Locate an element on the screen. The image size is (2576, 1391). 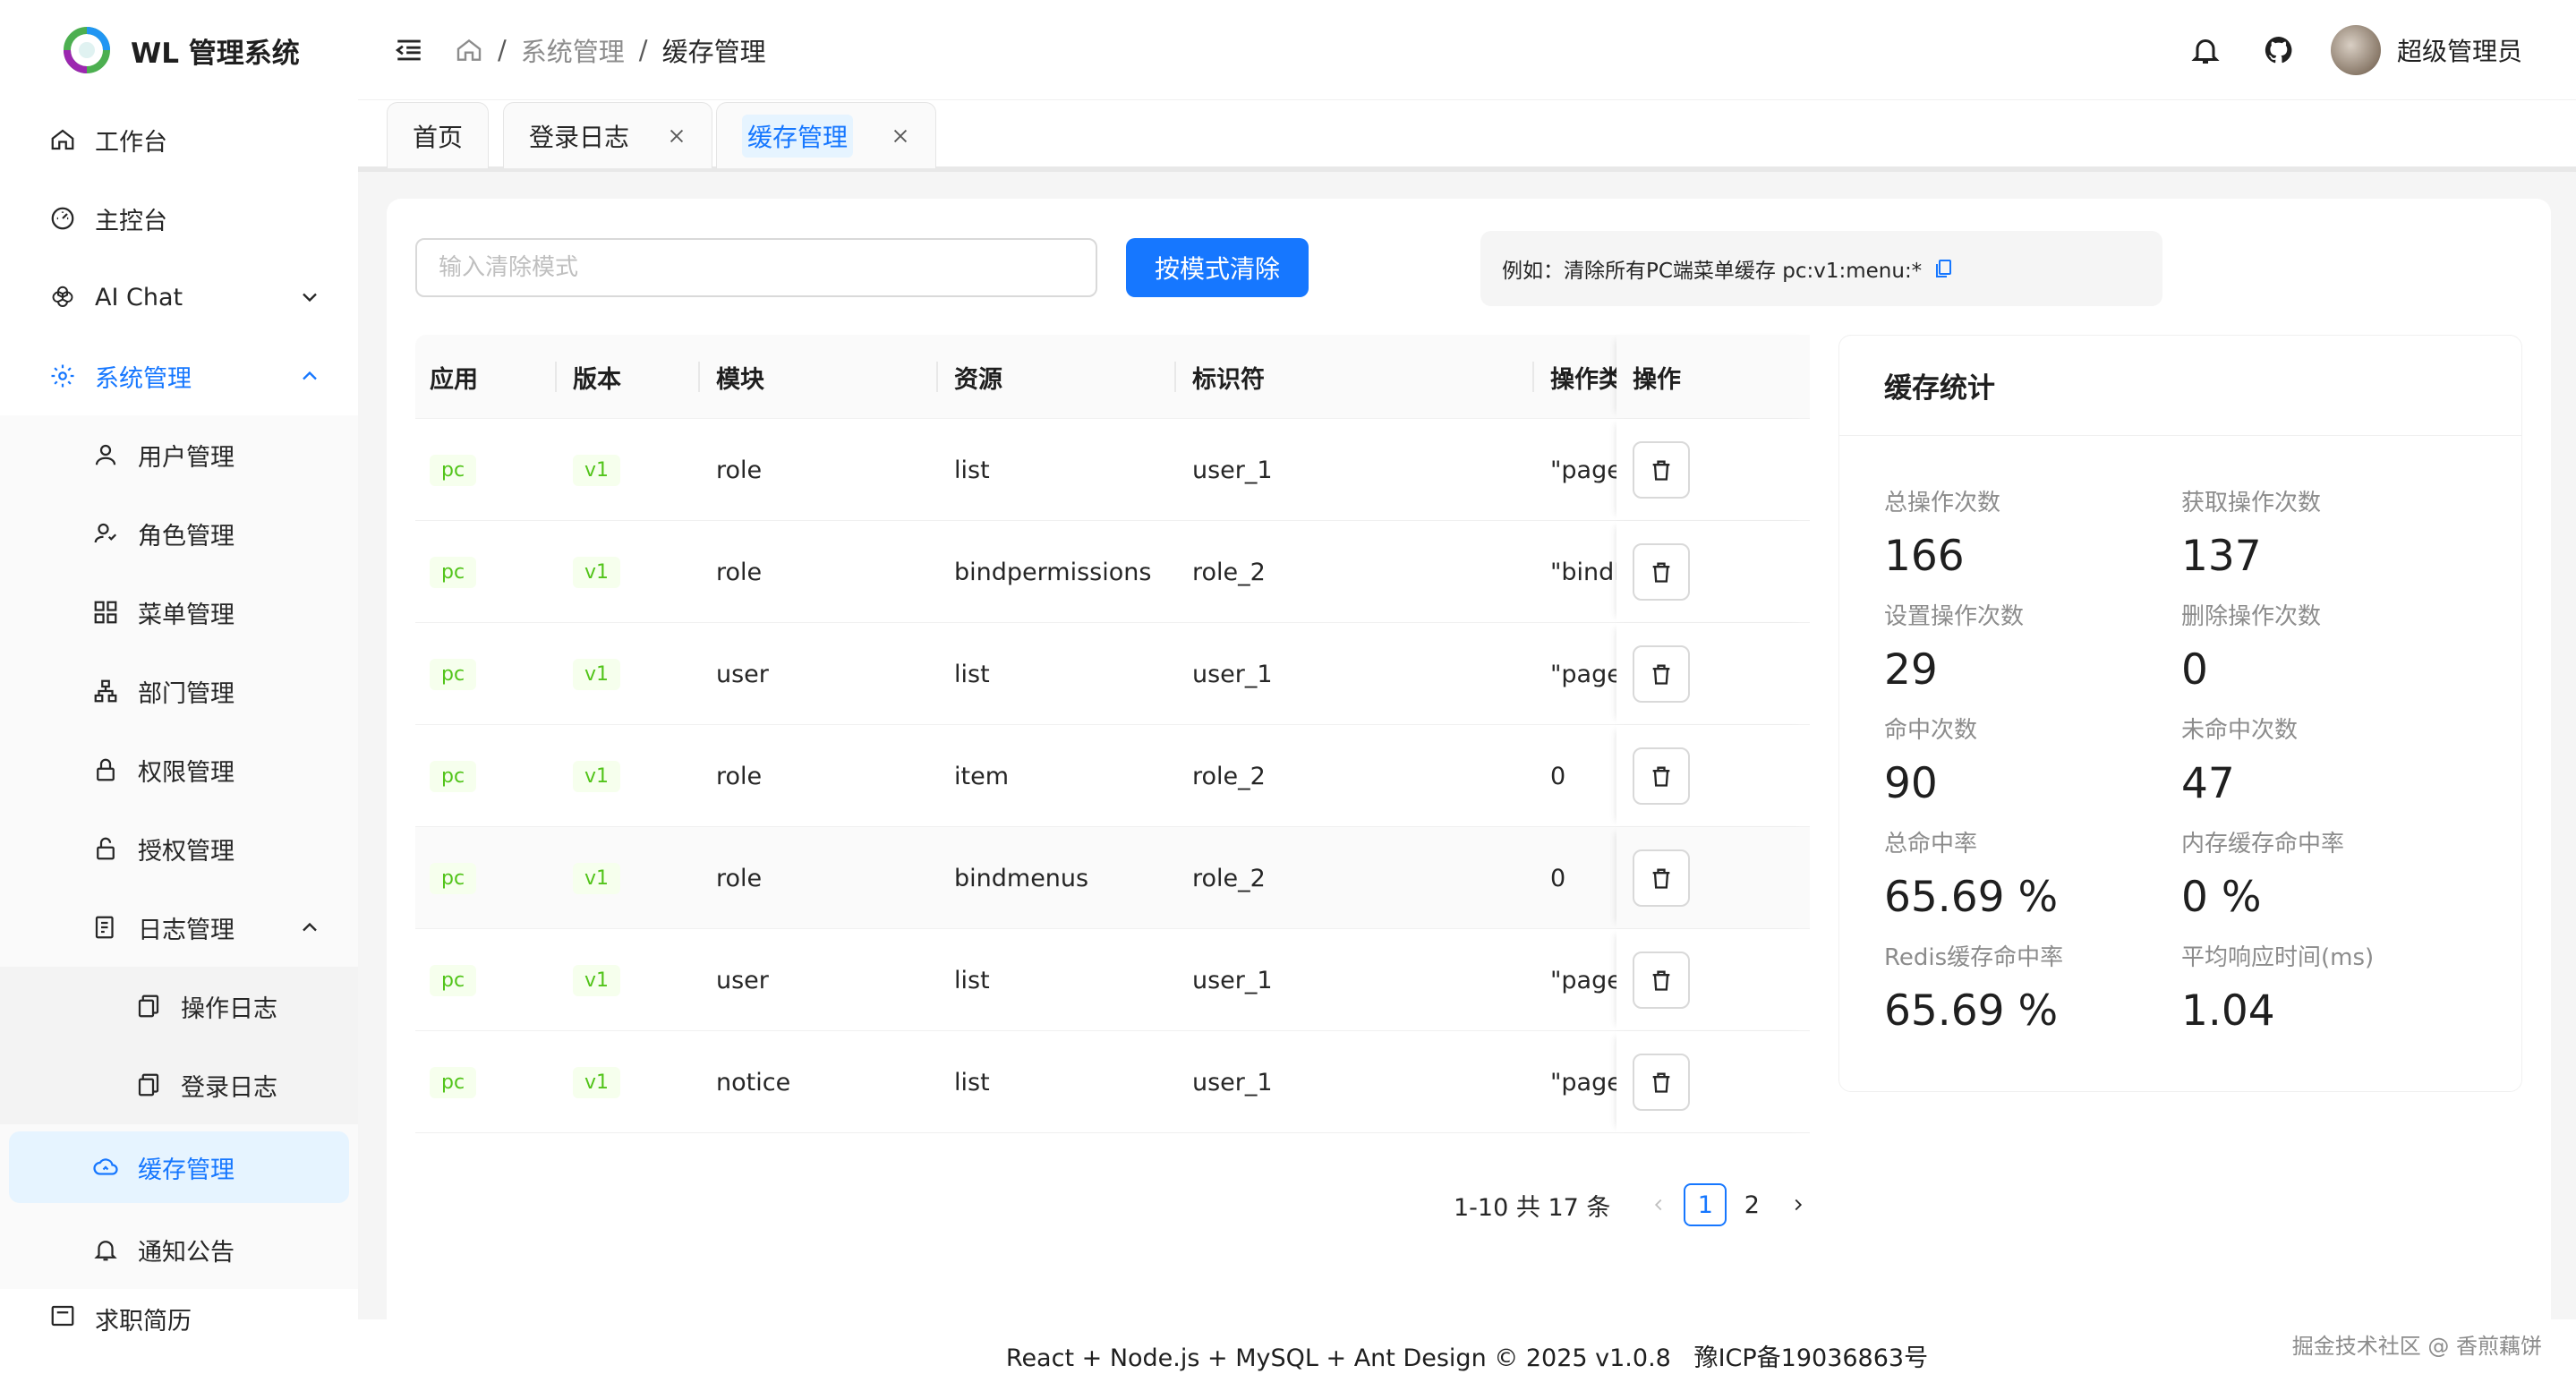
stat-item: 获取操作次数 137 is located at coordinates (2251, 532).